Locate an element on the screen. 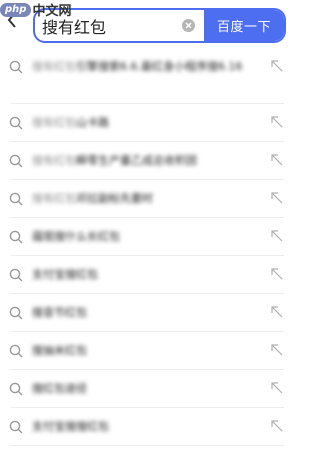 The width and height of the screenshot is (320, 462). suggestion-text: 搜红包途径 is located at coordinates (146, 389).